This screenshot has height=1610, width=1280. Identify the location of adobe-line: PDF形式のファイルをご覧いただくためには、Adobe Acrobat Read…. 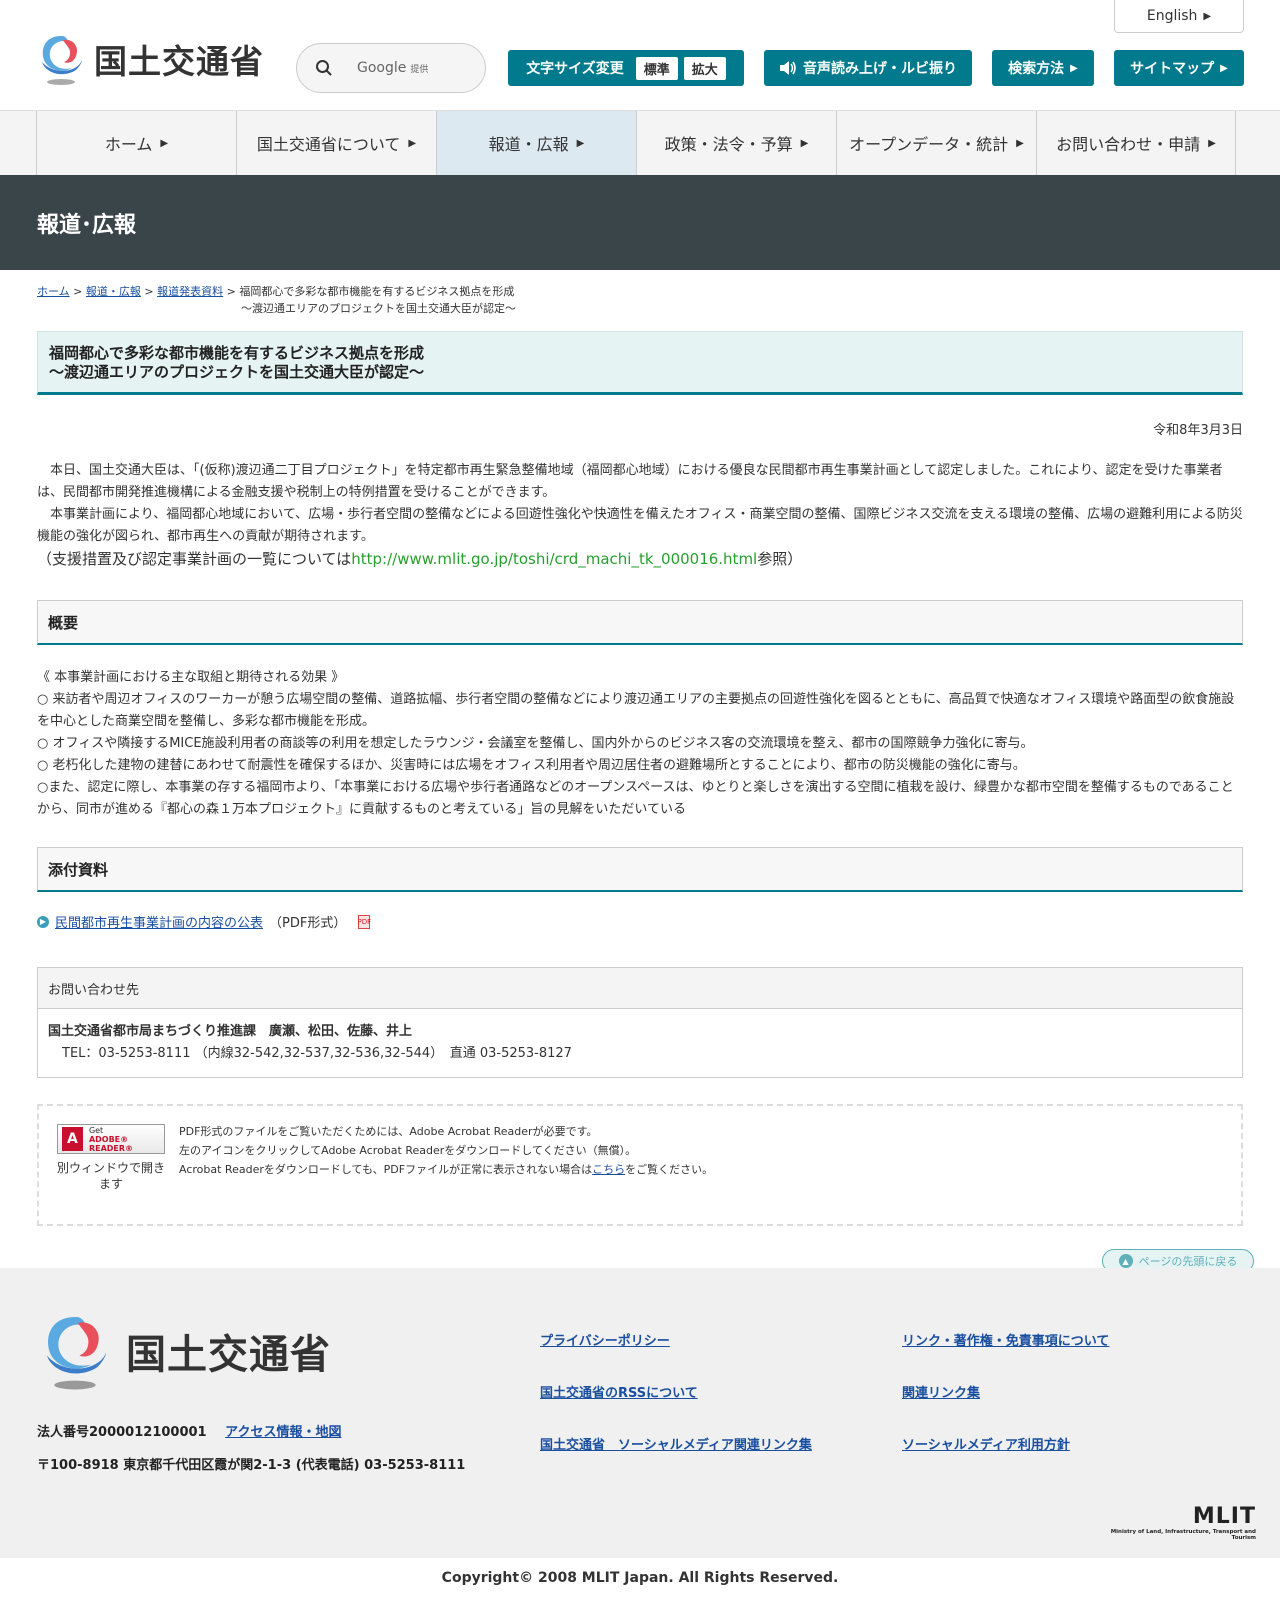
(388, 1131).